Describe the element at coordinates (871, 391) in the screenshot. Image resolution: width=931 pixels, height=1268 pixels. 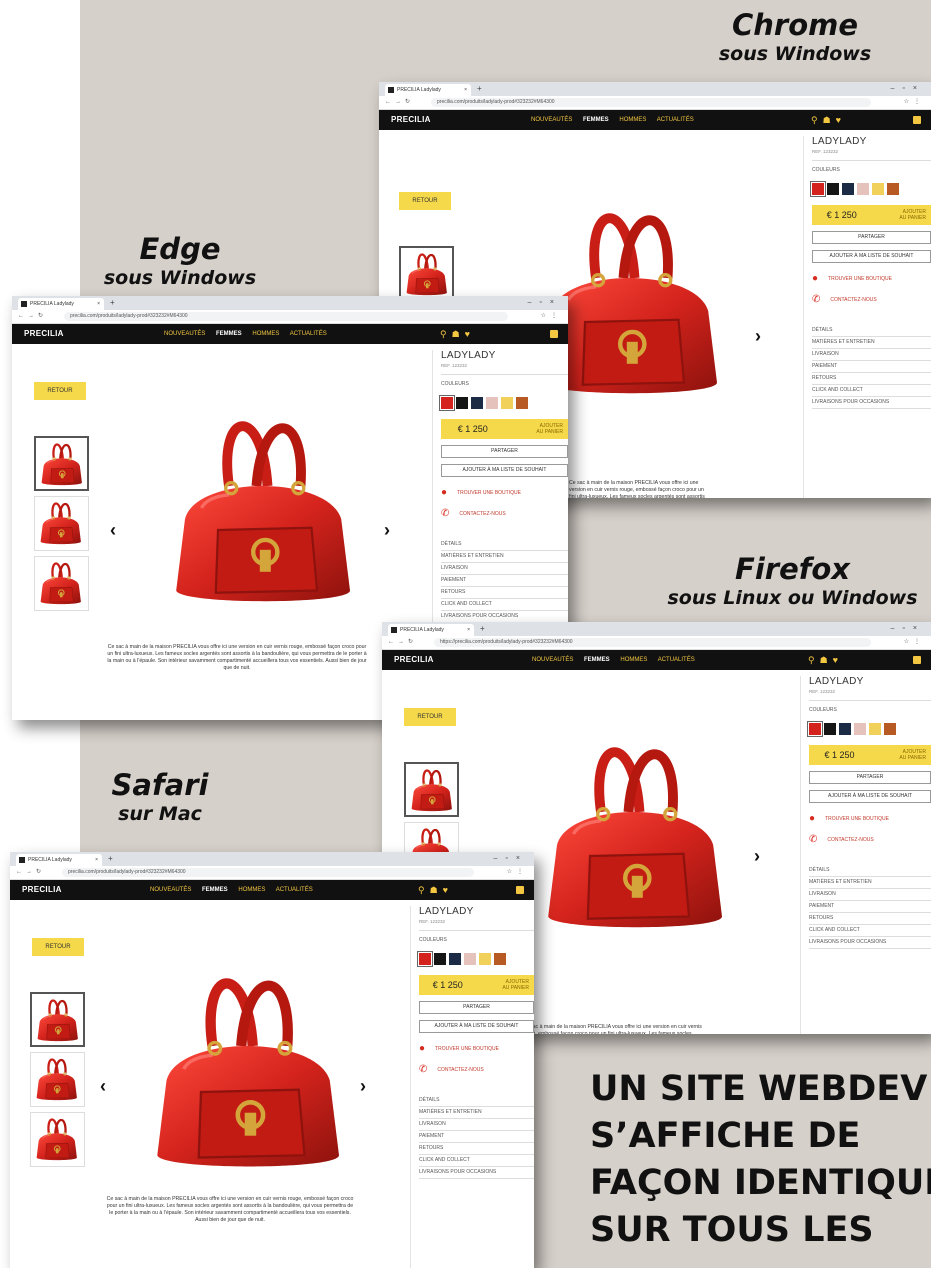
I see `accordion-click-collect: CLICK AND COLLECT` at that location.